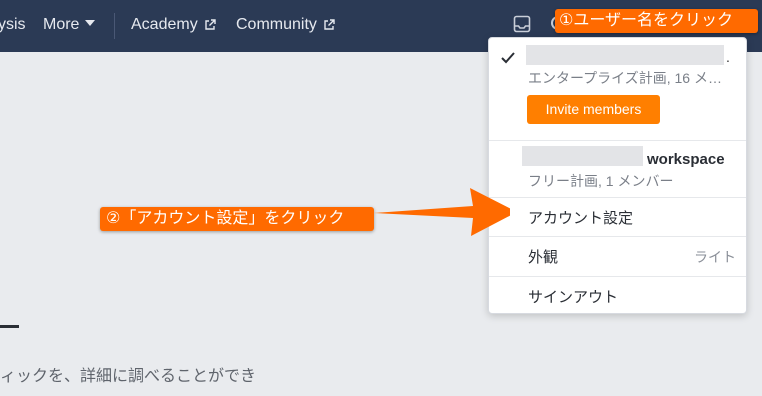 This screenshot has height=396, width=762. Describe the element at coordinates (573, 296) in the screenshot. I see `sign-out-item: サインアウト` at that location.